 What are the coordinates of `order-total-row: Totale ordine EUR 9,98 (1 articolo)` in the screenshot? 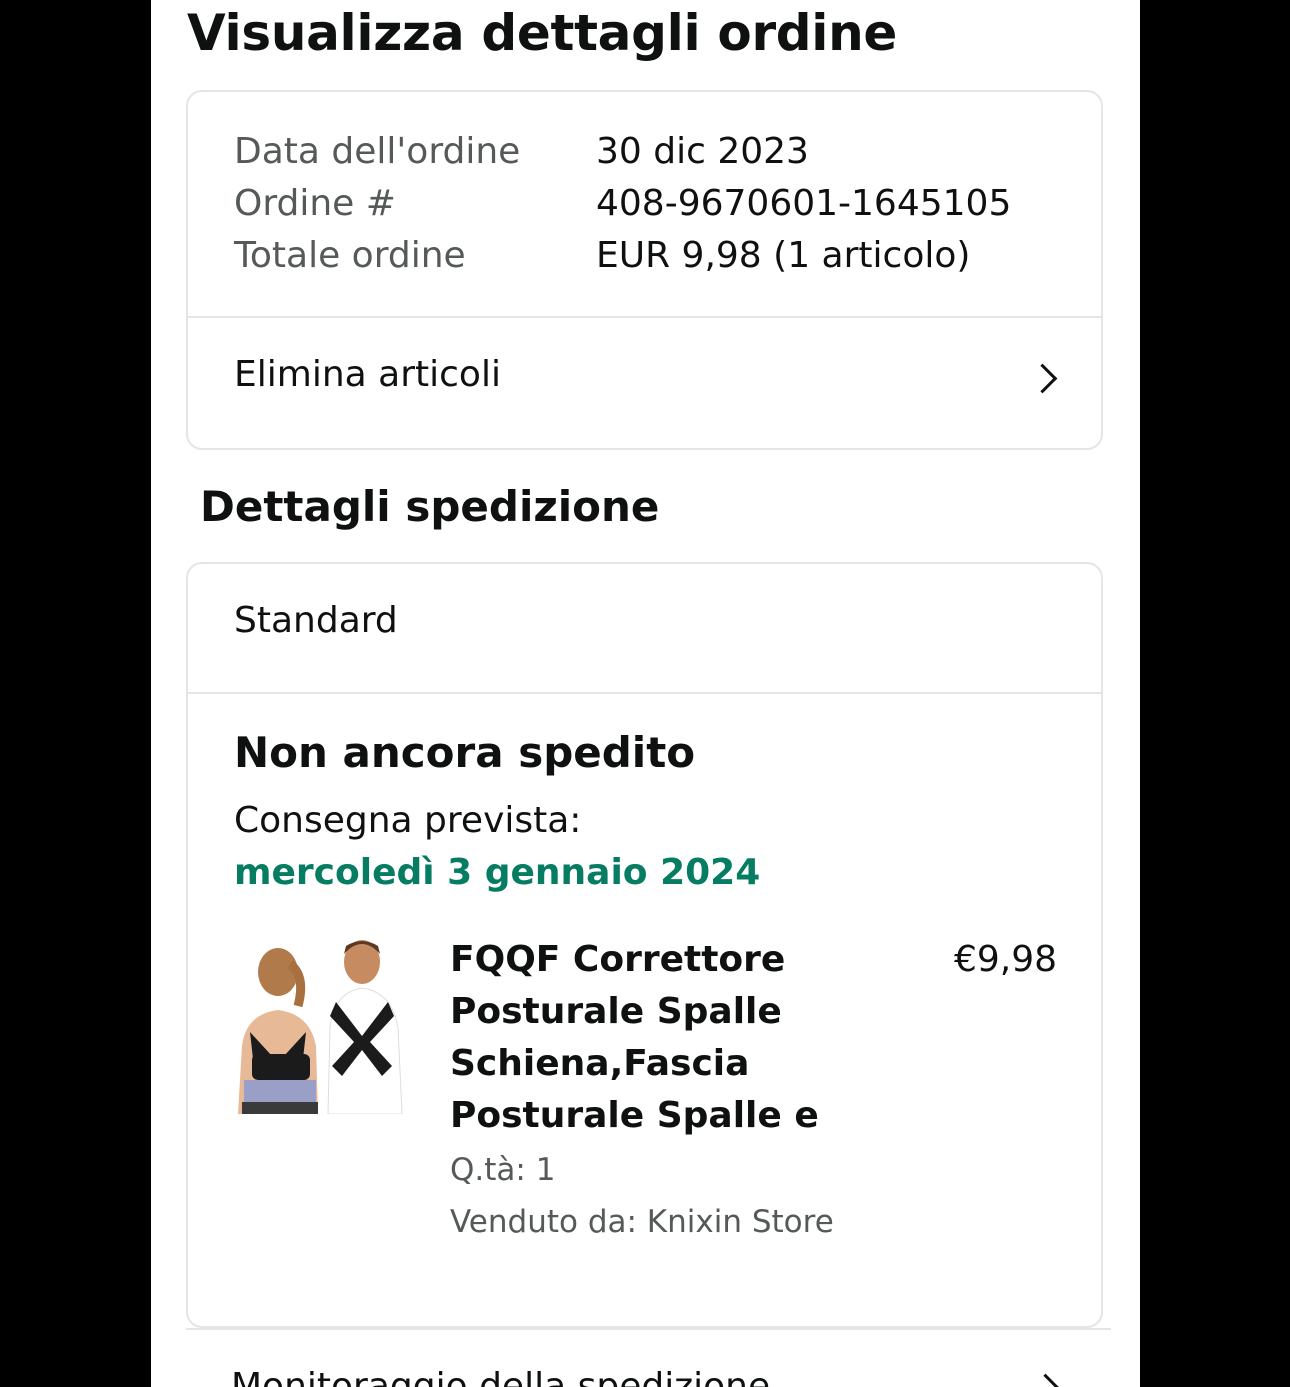 It's located at (602, 256).